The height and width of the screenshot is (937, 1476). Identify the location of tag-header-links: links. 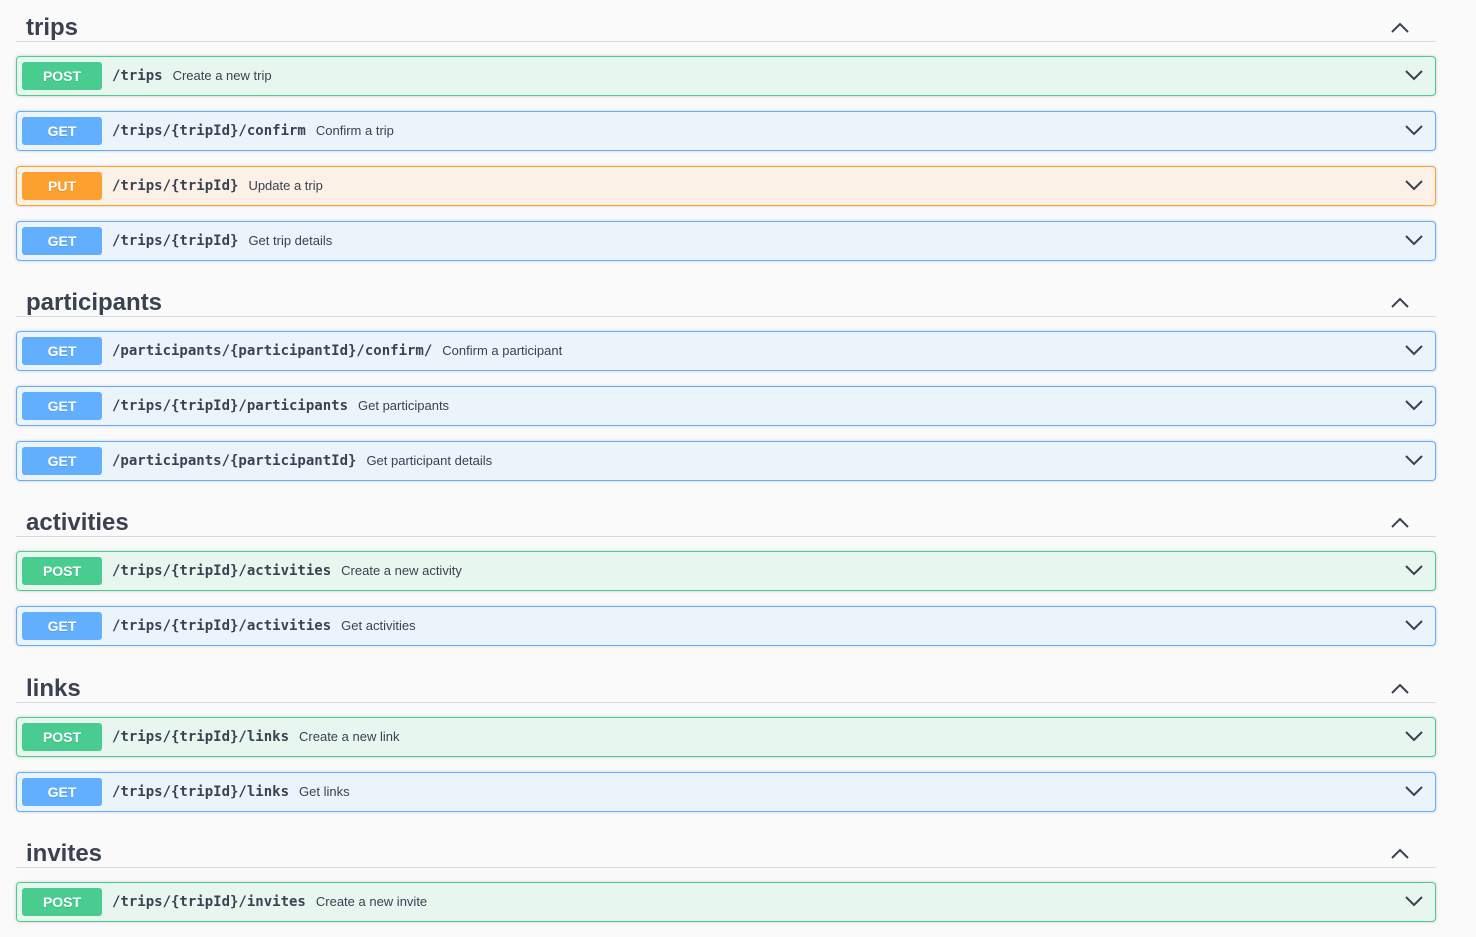
(726, 685).